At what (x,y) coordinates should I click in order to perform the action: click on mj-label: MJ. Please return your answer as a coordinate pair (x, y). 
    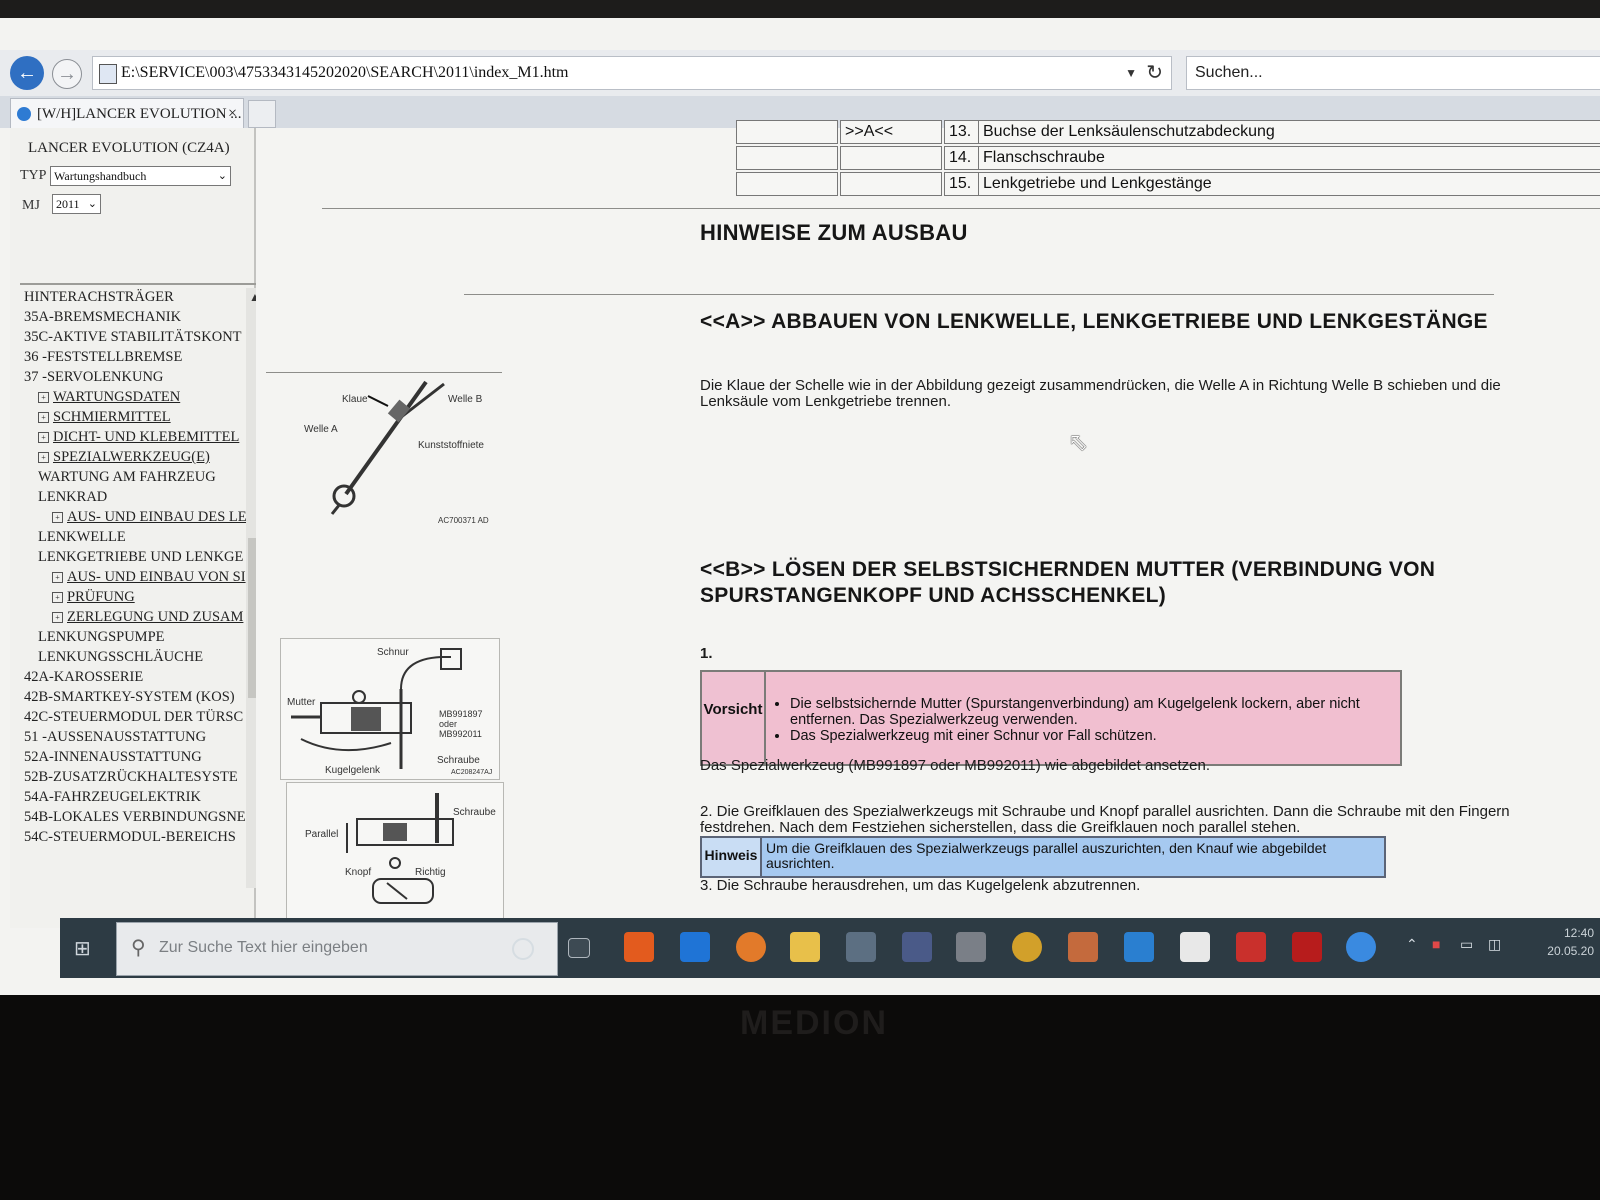
    Looking at the image, I should click on (31, 205).